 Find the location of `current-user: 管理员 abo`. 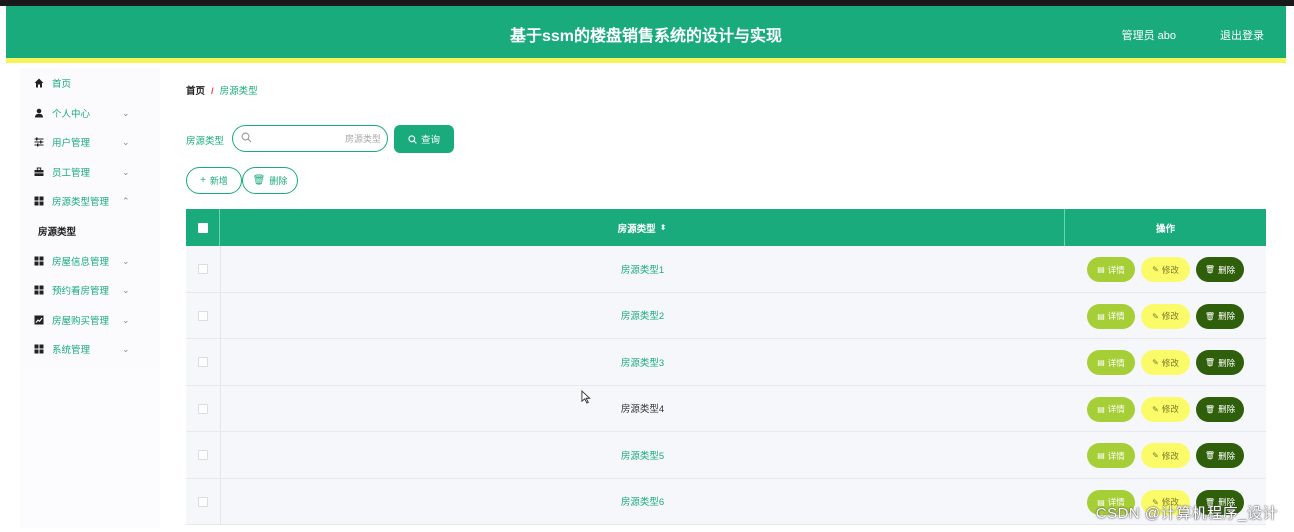

current-user: 管理员 abo is located at coordinates (1148, 36).